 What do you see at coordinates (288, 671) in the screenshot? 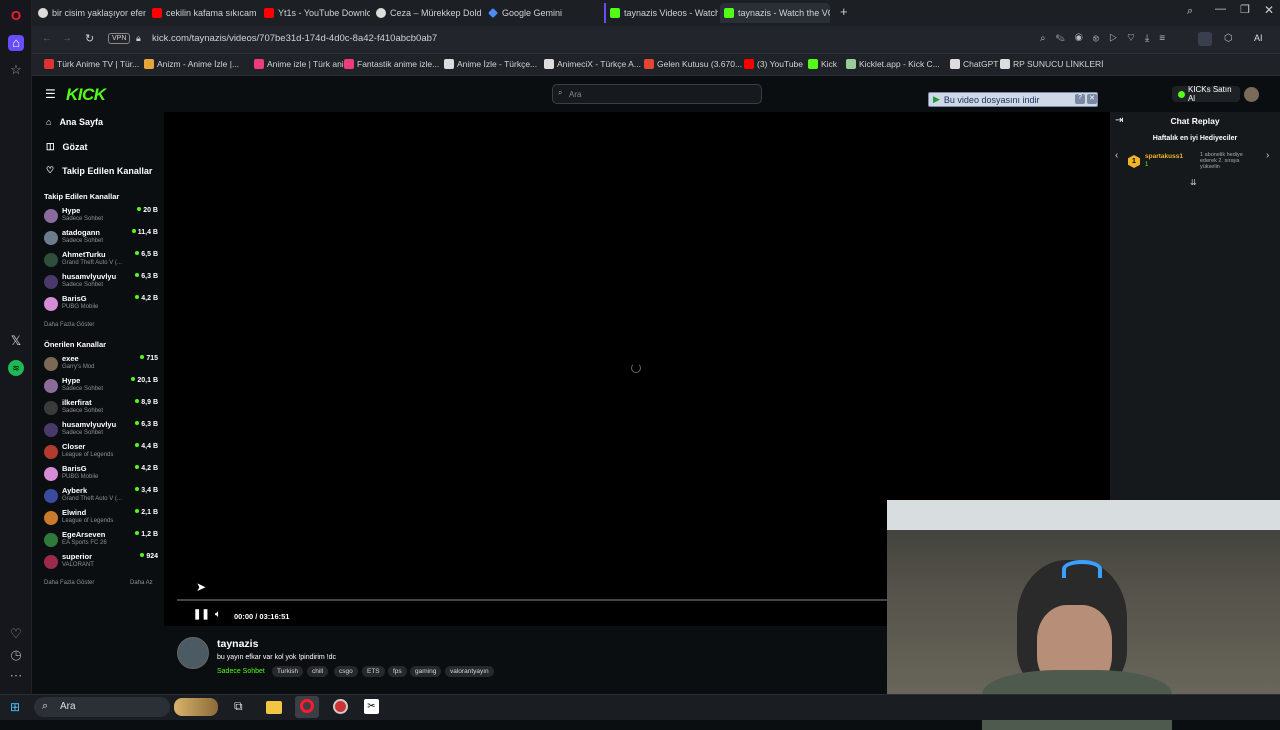
I see `tag-chip: Turkish` at bounding box center [288, 671].